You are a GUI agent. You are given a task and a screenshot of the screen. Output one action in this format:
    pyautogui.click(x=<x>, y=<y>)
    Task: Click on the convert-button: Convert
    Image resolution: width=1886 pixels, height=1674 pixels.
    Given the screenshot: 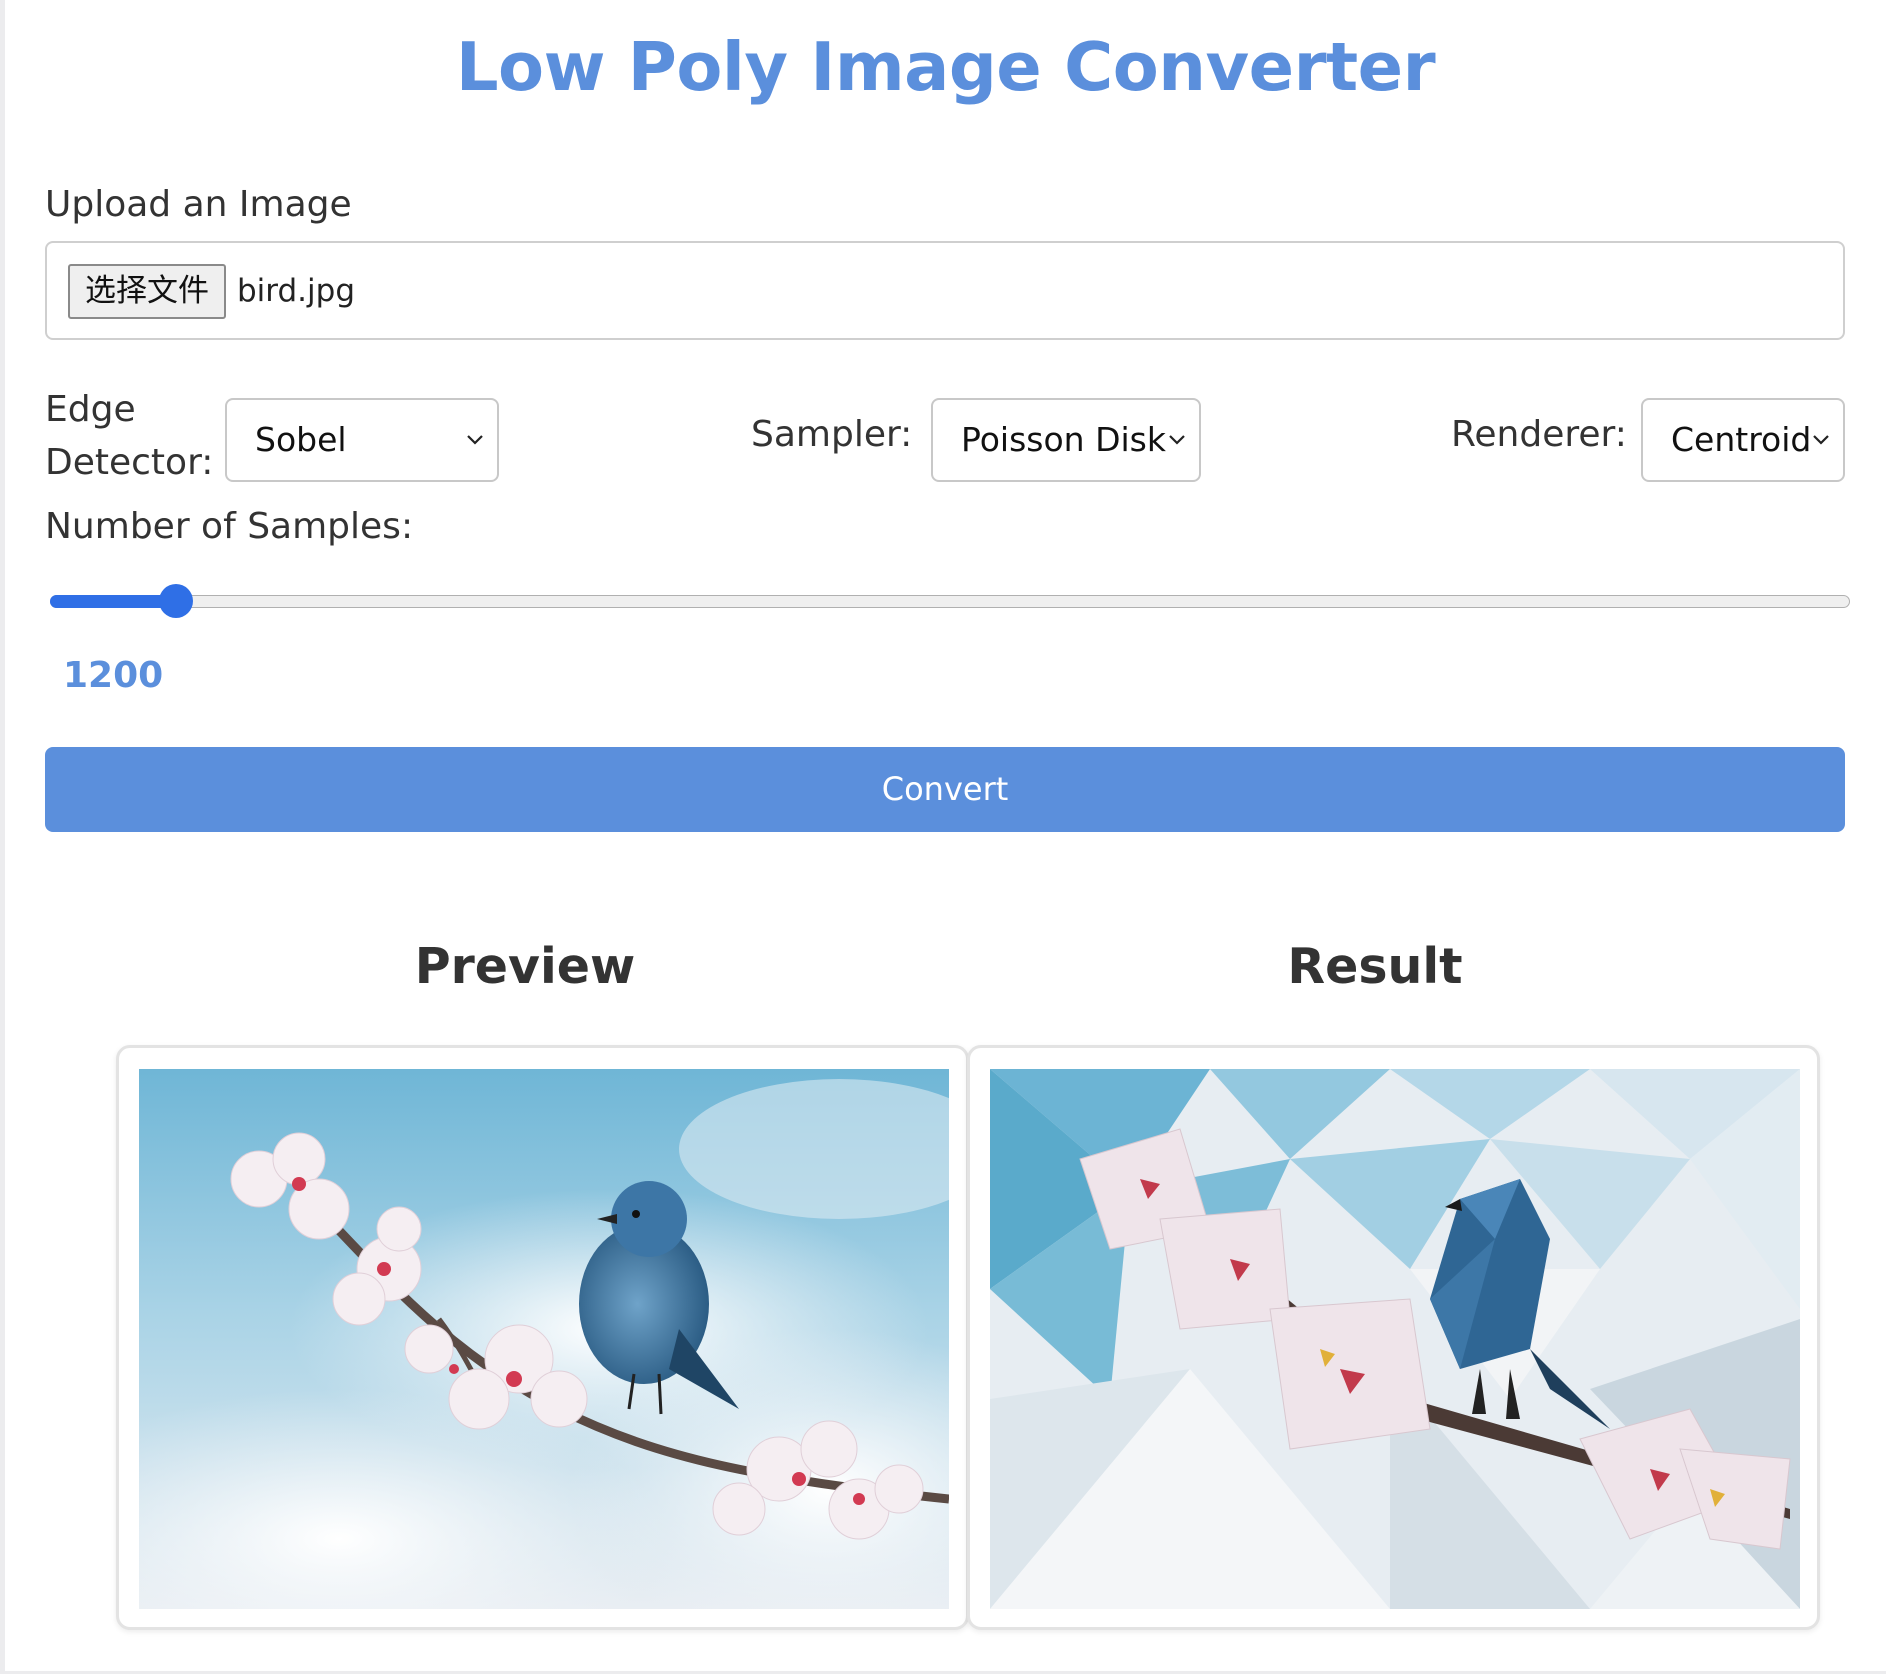 What is the action you would take?
    pyautogui.click(x=945, y=789)
    